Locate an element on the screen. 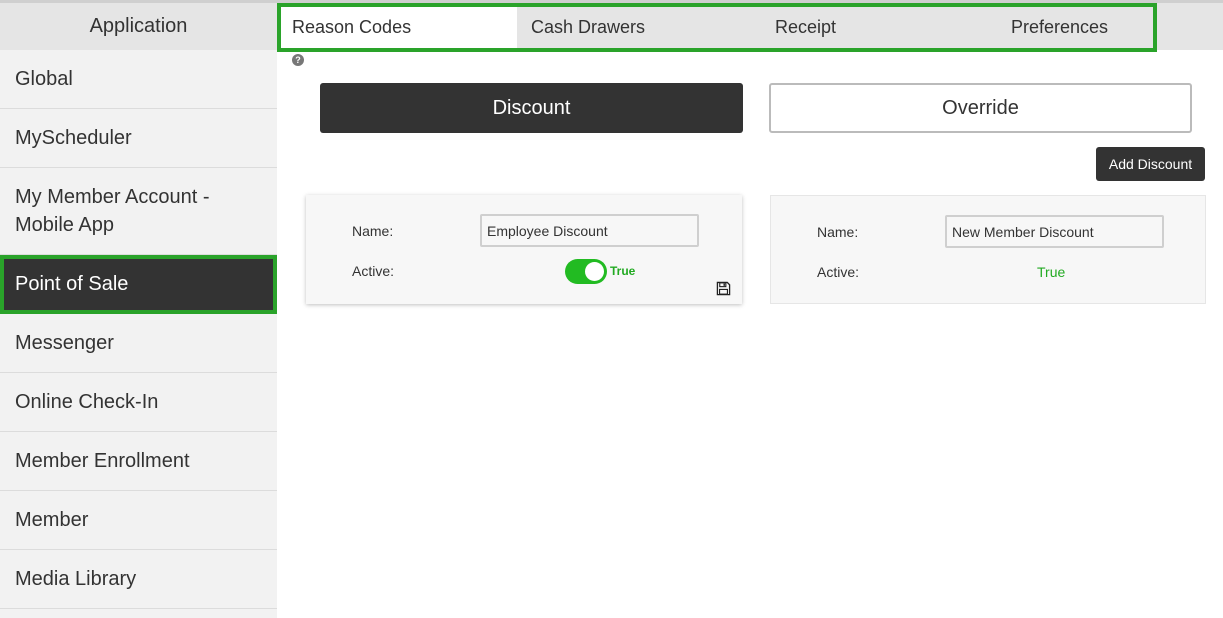 Image resolution: width=1223 pixels, height=618 pixels. sidebar-item-label: Member Enrollment is located at coordinates (102, 460).